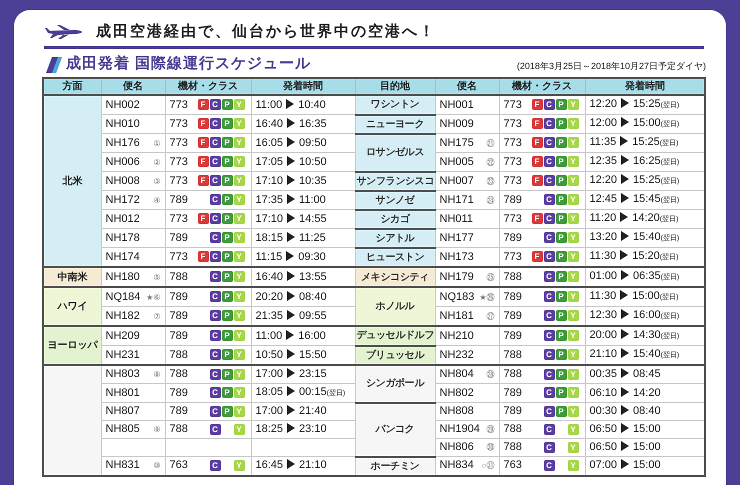  What do you see at coordinates (313, 411) in the screenshot?
I see `arrival-time: 21:40` at bounding box center [313, 411].